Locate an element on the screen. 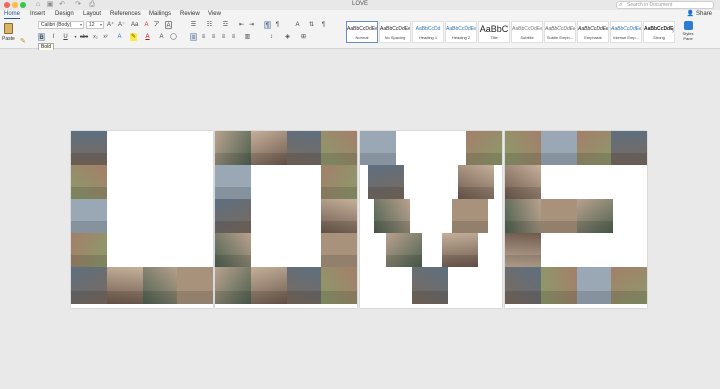 The image size is (720, 389). show-formatting-icon: ¶ is located at coordinates (323, 25).